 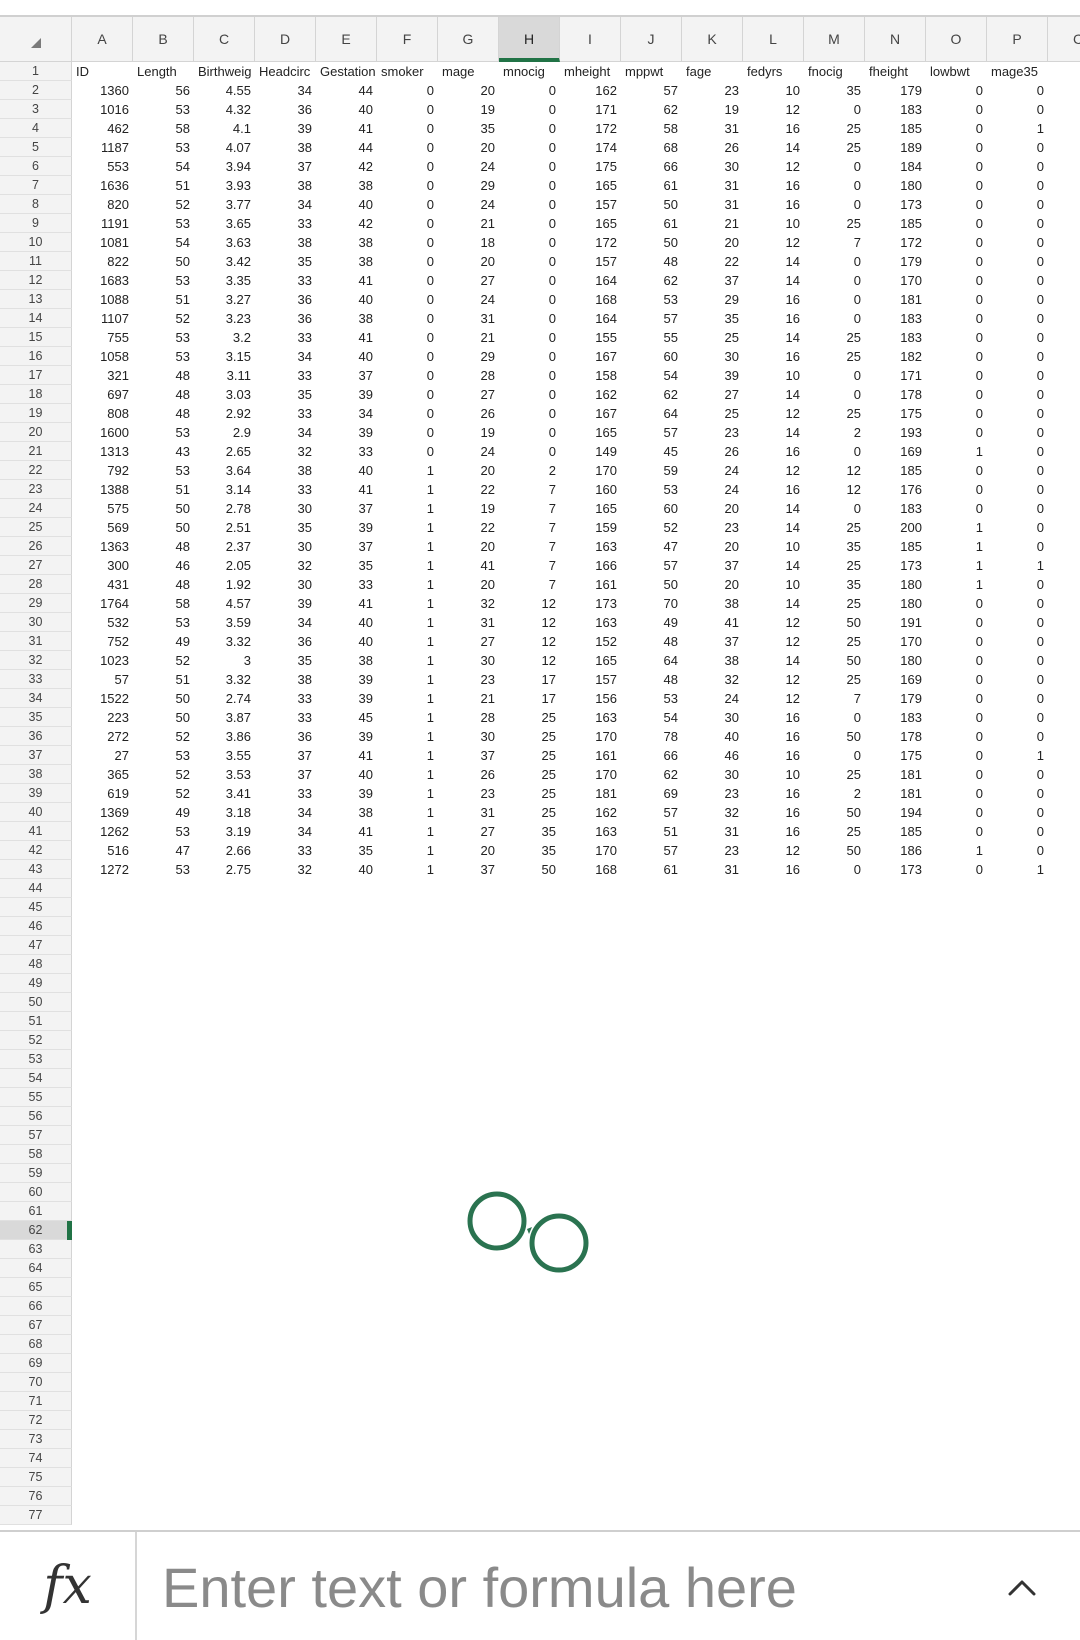 I want to click on table-cell: 45, so click(x=651, y=451).